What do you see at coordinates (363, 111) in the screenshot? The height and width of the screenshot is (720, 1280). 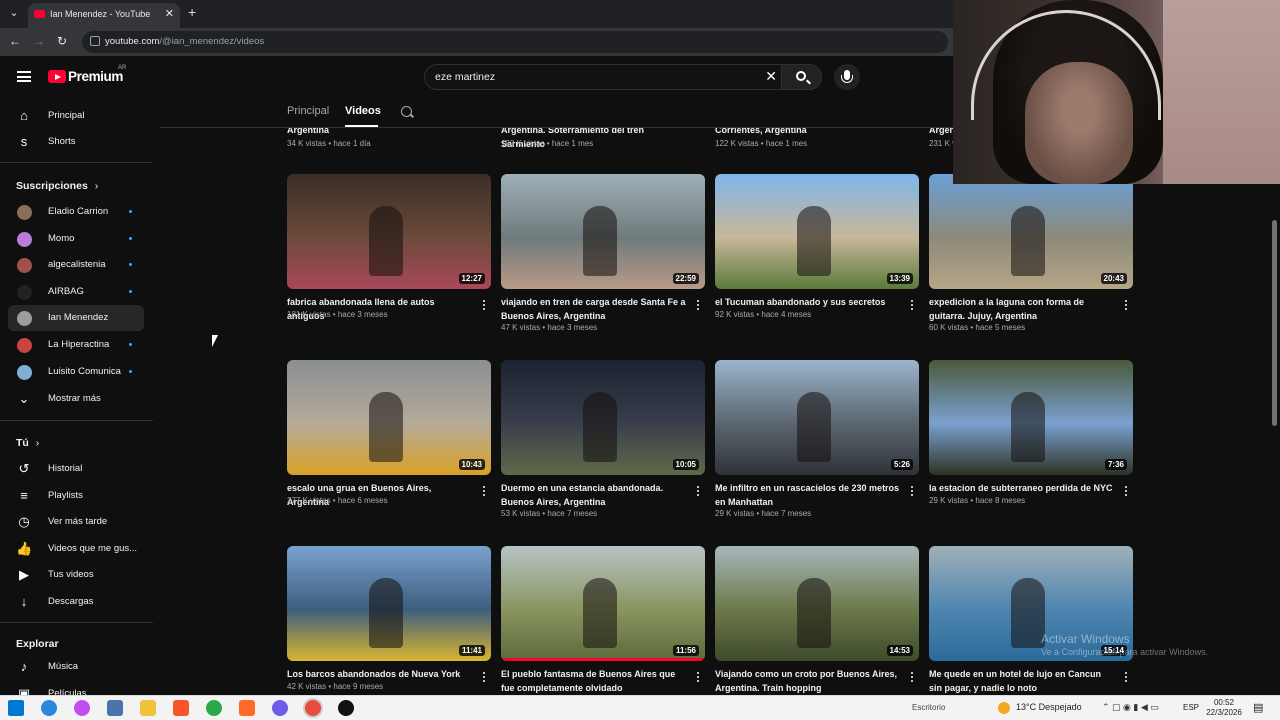 I see `tab-videos: Videos` at bounding box center [363, 111].